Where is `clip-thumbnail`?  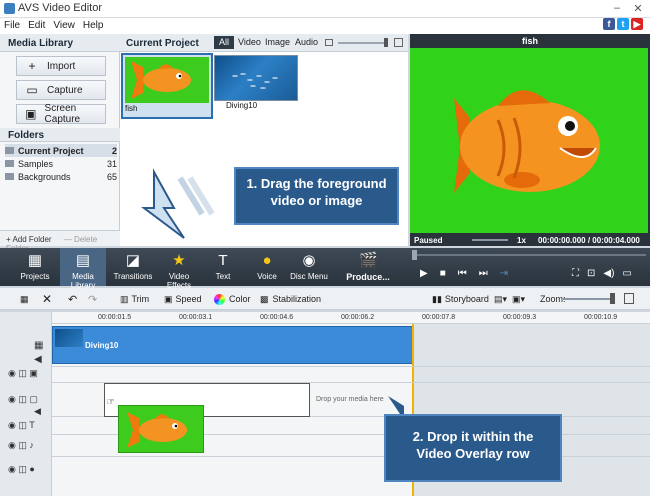
clip-thumbnail is located at coordinates (69, 338).